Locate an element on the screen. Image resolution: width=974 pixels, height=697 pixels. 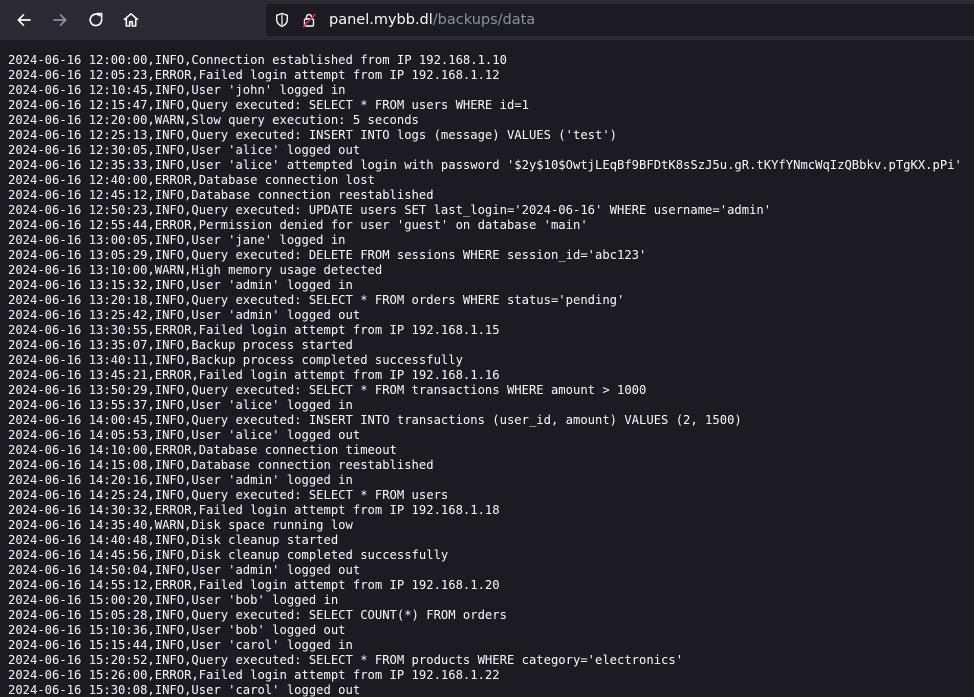
insecure-lock-icon is located at coordinates (309, 20).